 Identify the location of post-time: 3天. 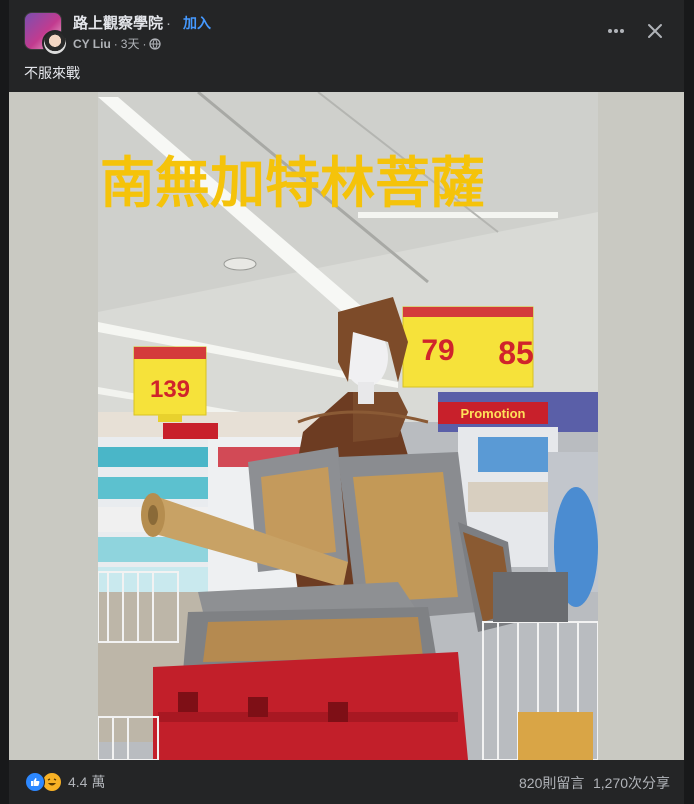
(130, 43).